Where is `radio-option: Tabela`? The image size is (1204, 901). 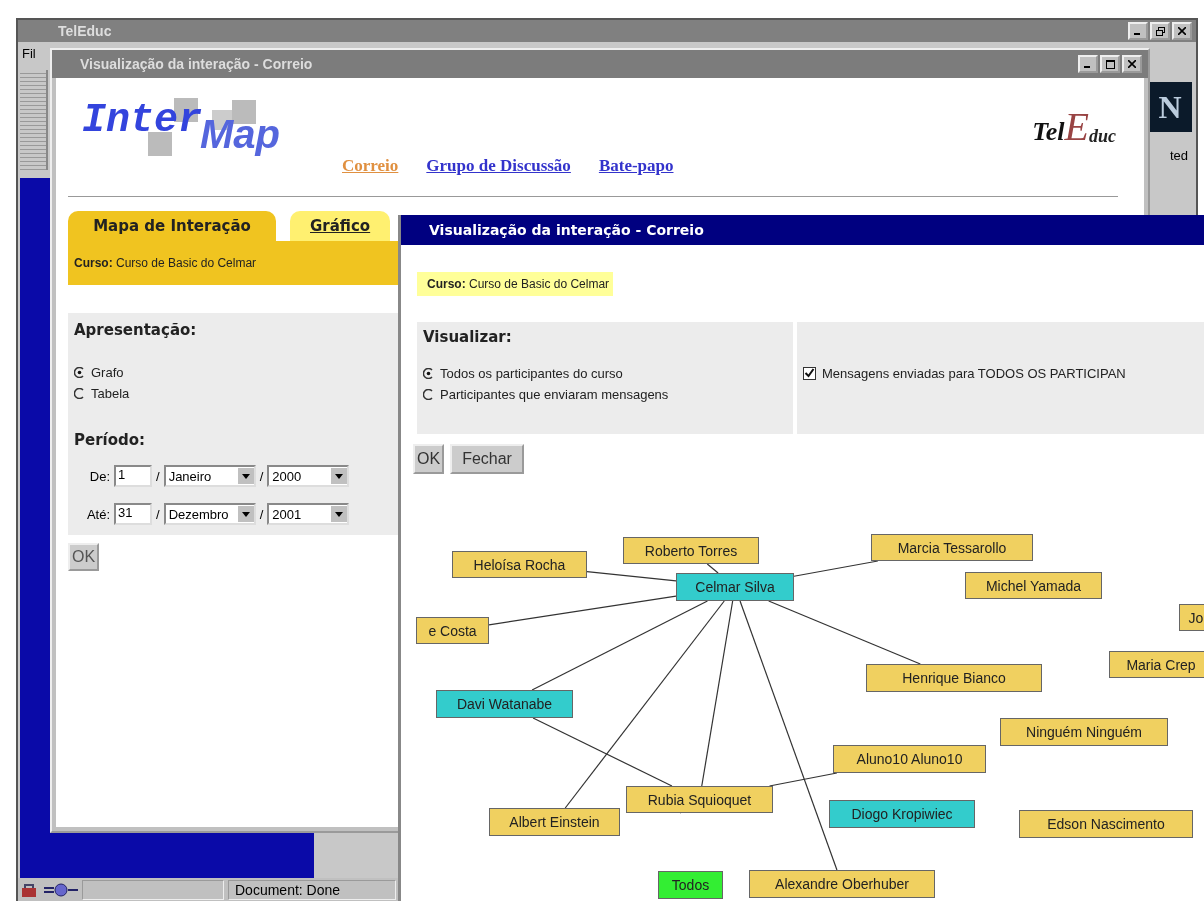
radio-option: Tabela is located at coordinates (233, 393).